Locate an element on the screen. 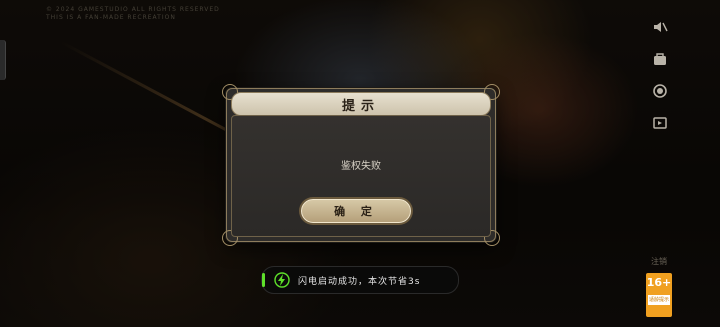 The width and height of the screenshot is (720, 327). toast-accent-bar is located at coordinates (263, 280).